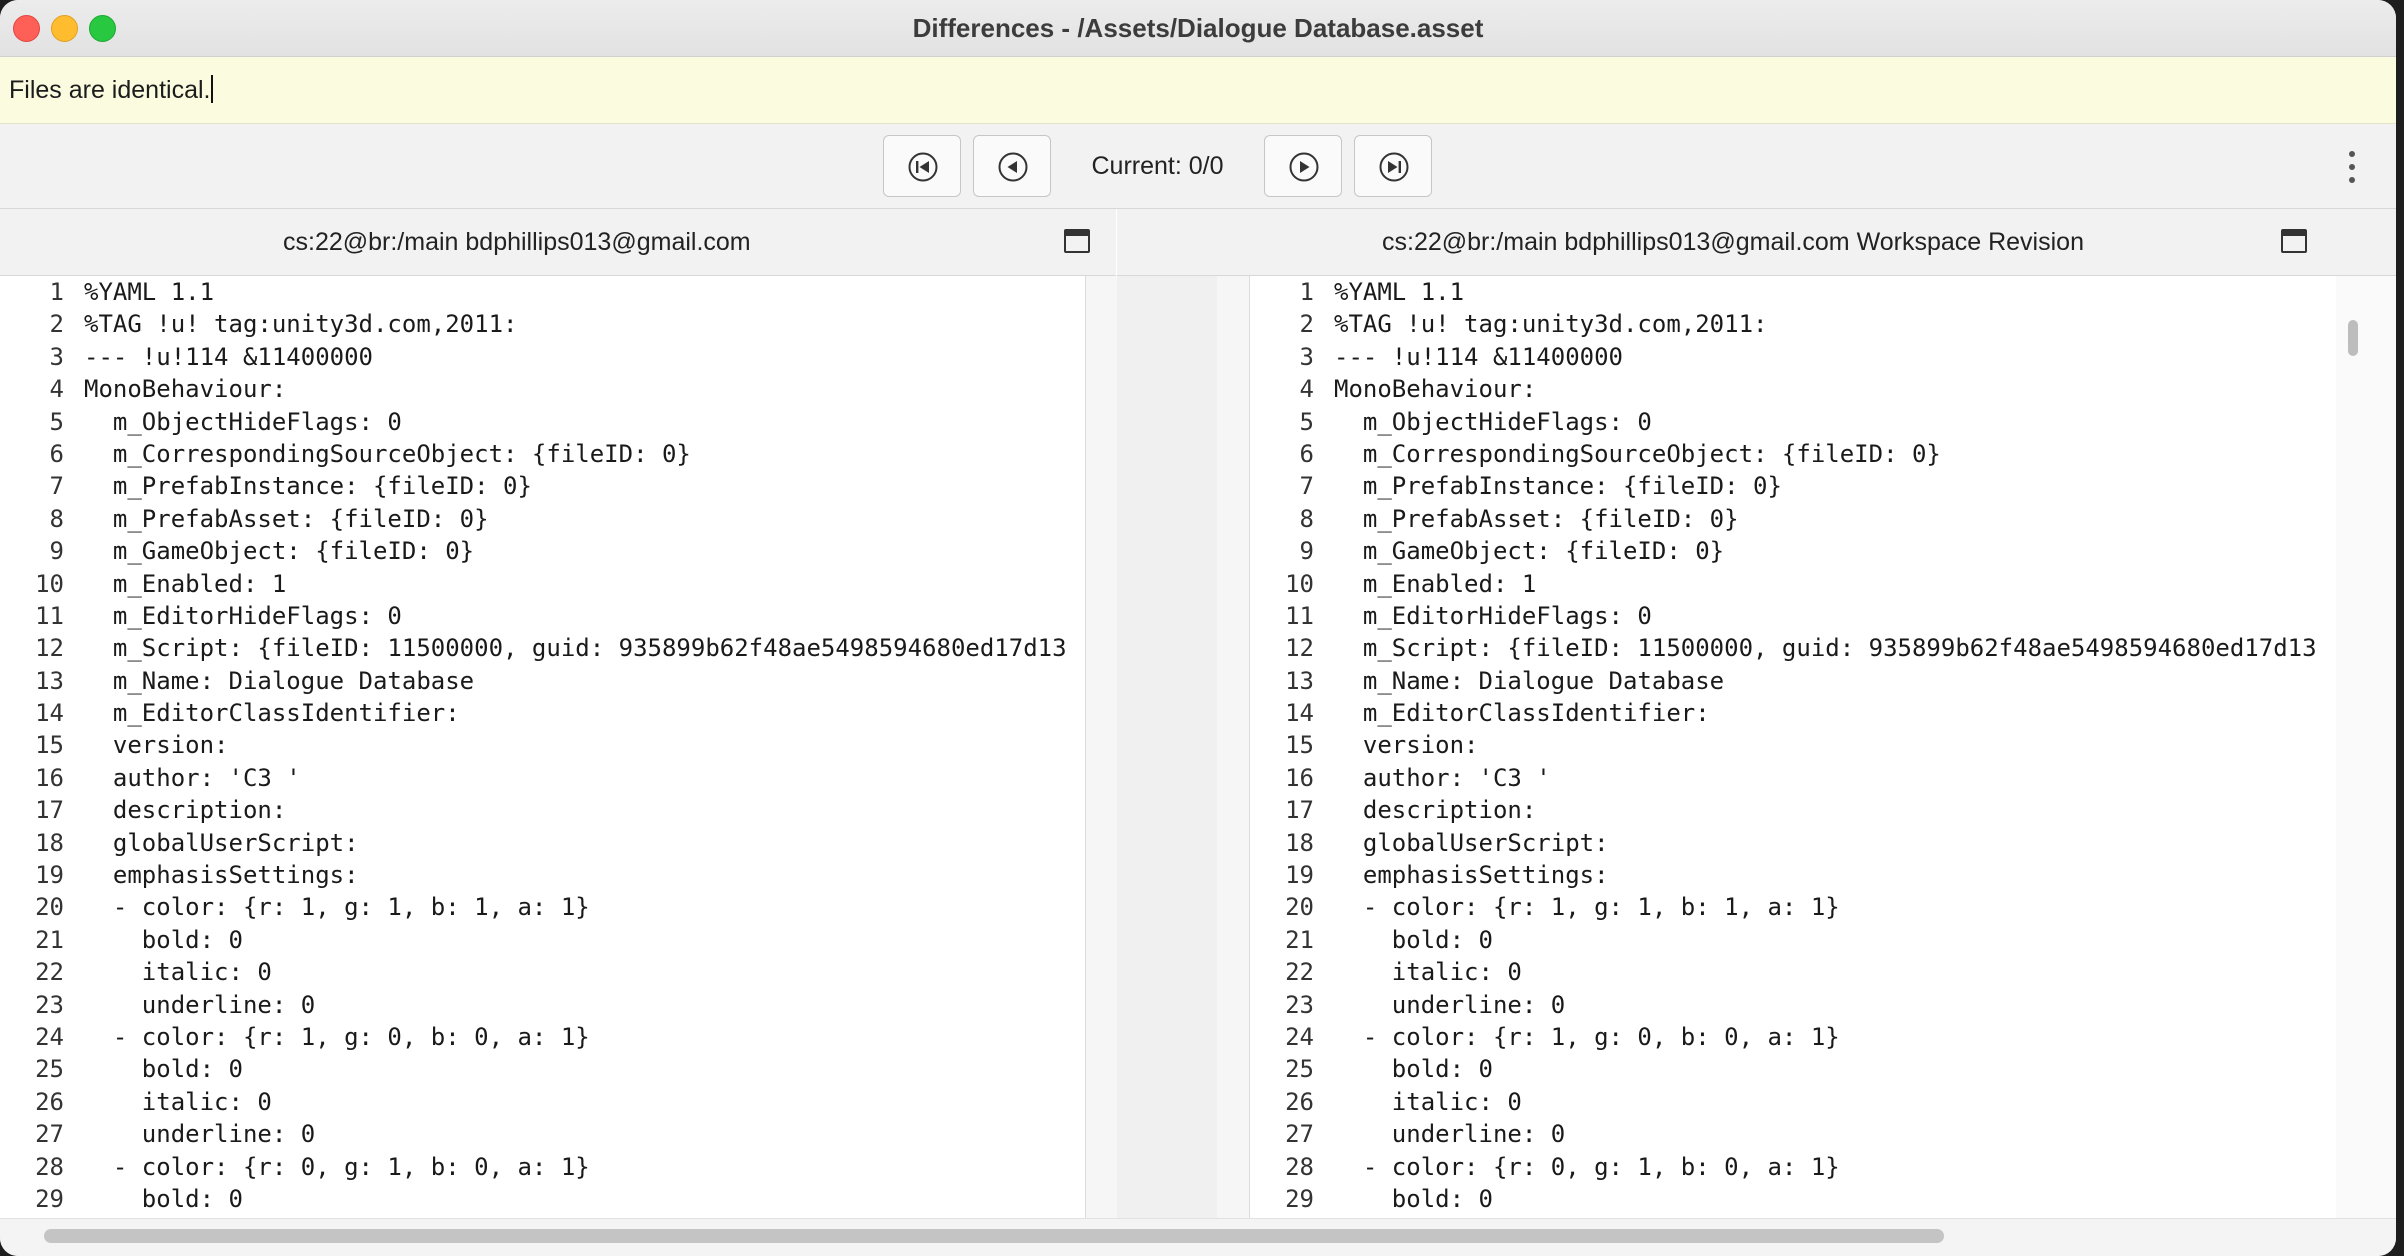 The height and width of the screenshot is (1256, 2404). Describe the element at coordinates (221, 875) in the screenshot. I see `line-text: emphasisSettings:` at that location.